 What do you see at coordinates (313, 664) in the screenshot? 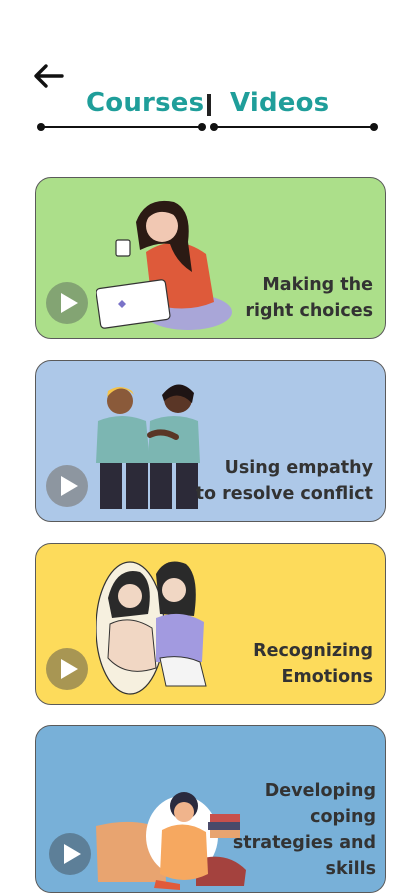
I see `card-title: Recognizing Emotions` at bounding box center [313, 664].